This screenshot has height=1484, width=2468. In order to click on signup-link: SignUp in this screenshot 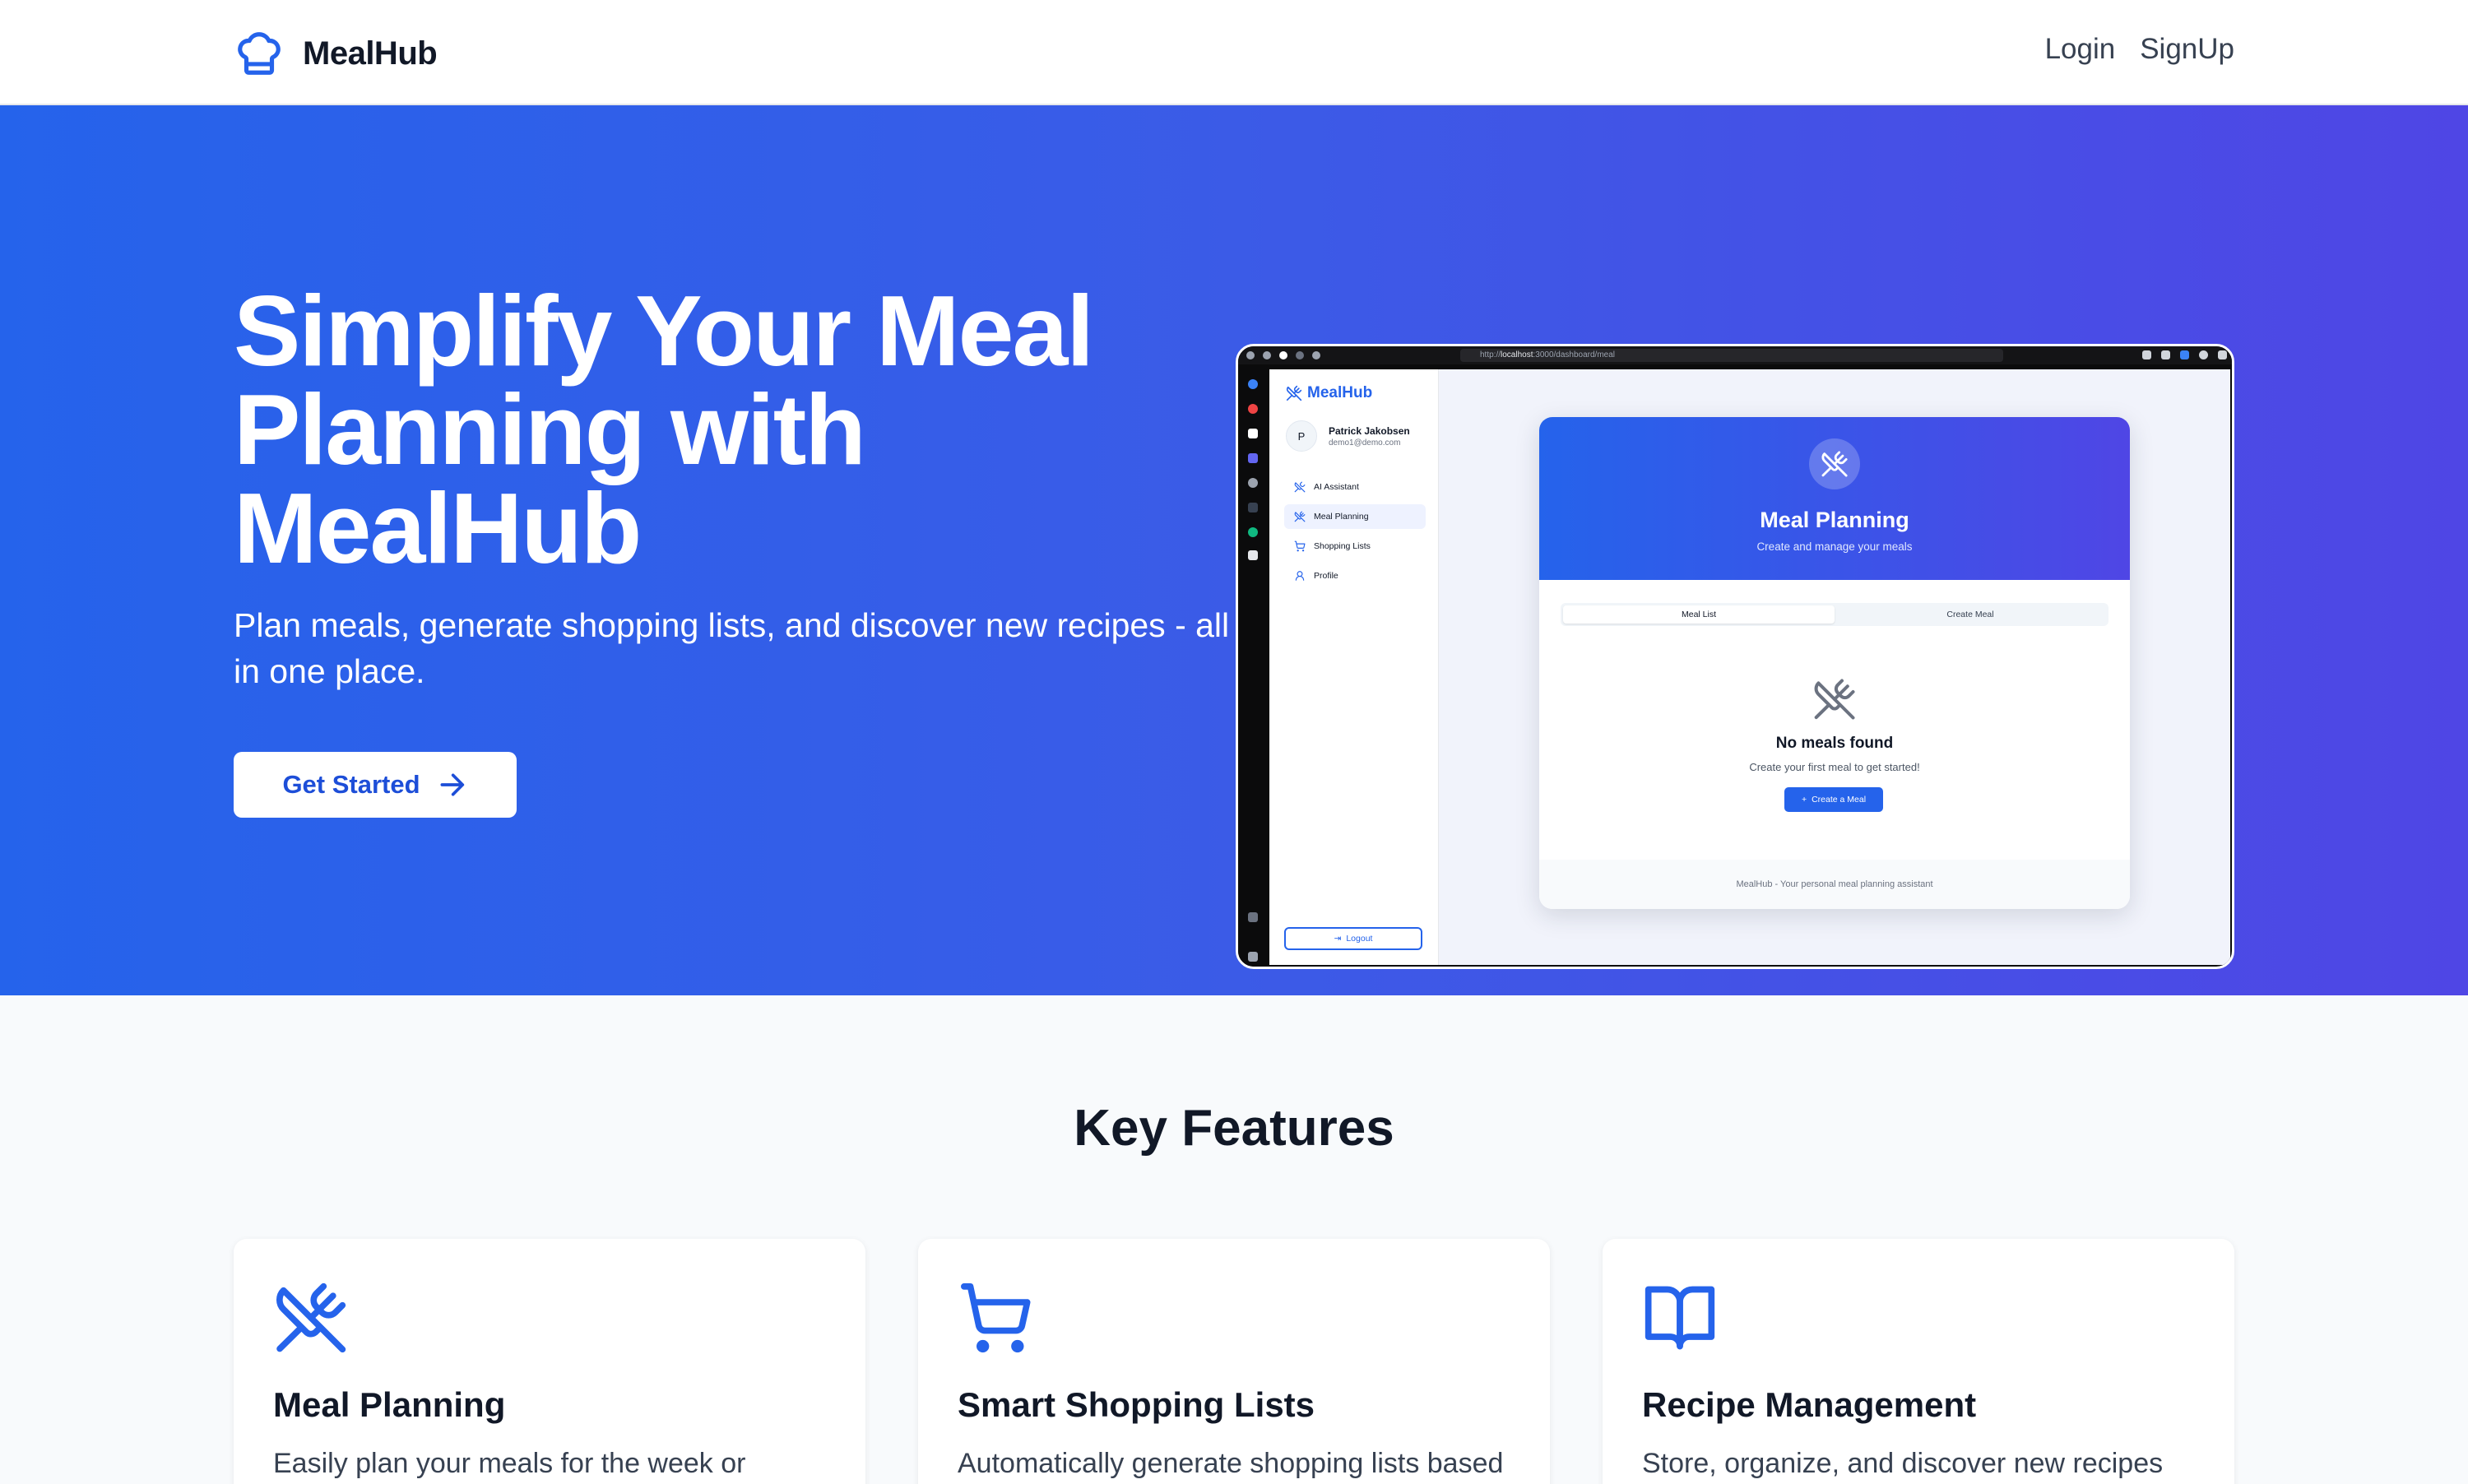, I will do `click(2187, 49)`.